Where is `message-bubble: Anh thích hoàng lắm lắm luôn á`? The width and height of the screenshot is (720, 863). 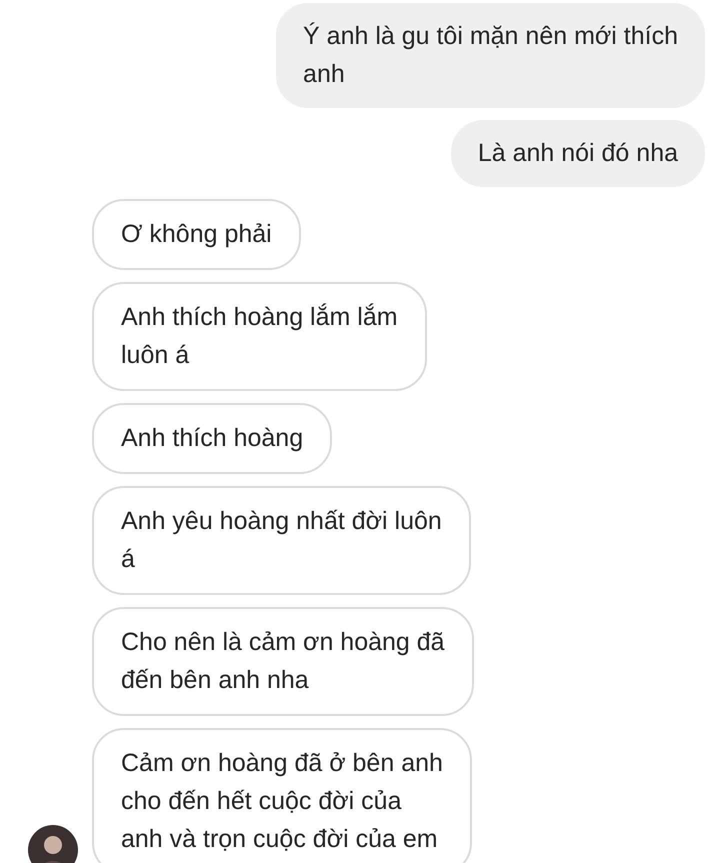
message-bubble: Anh thích hoàng lắm lắm luôn á is located at coordinates (259, 336).